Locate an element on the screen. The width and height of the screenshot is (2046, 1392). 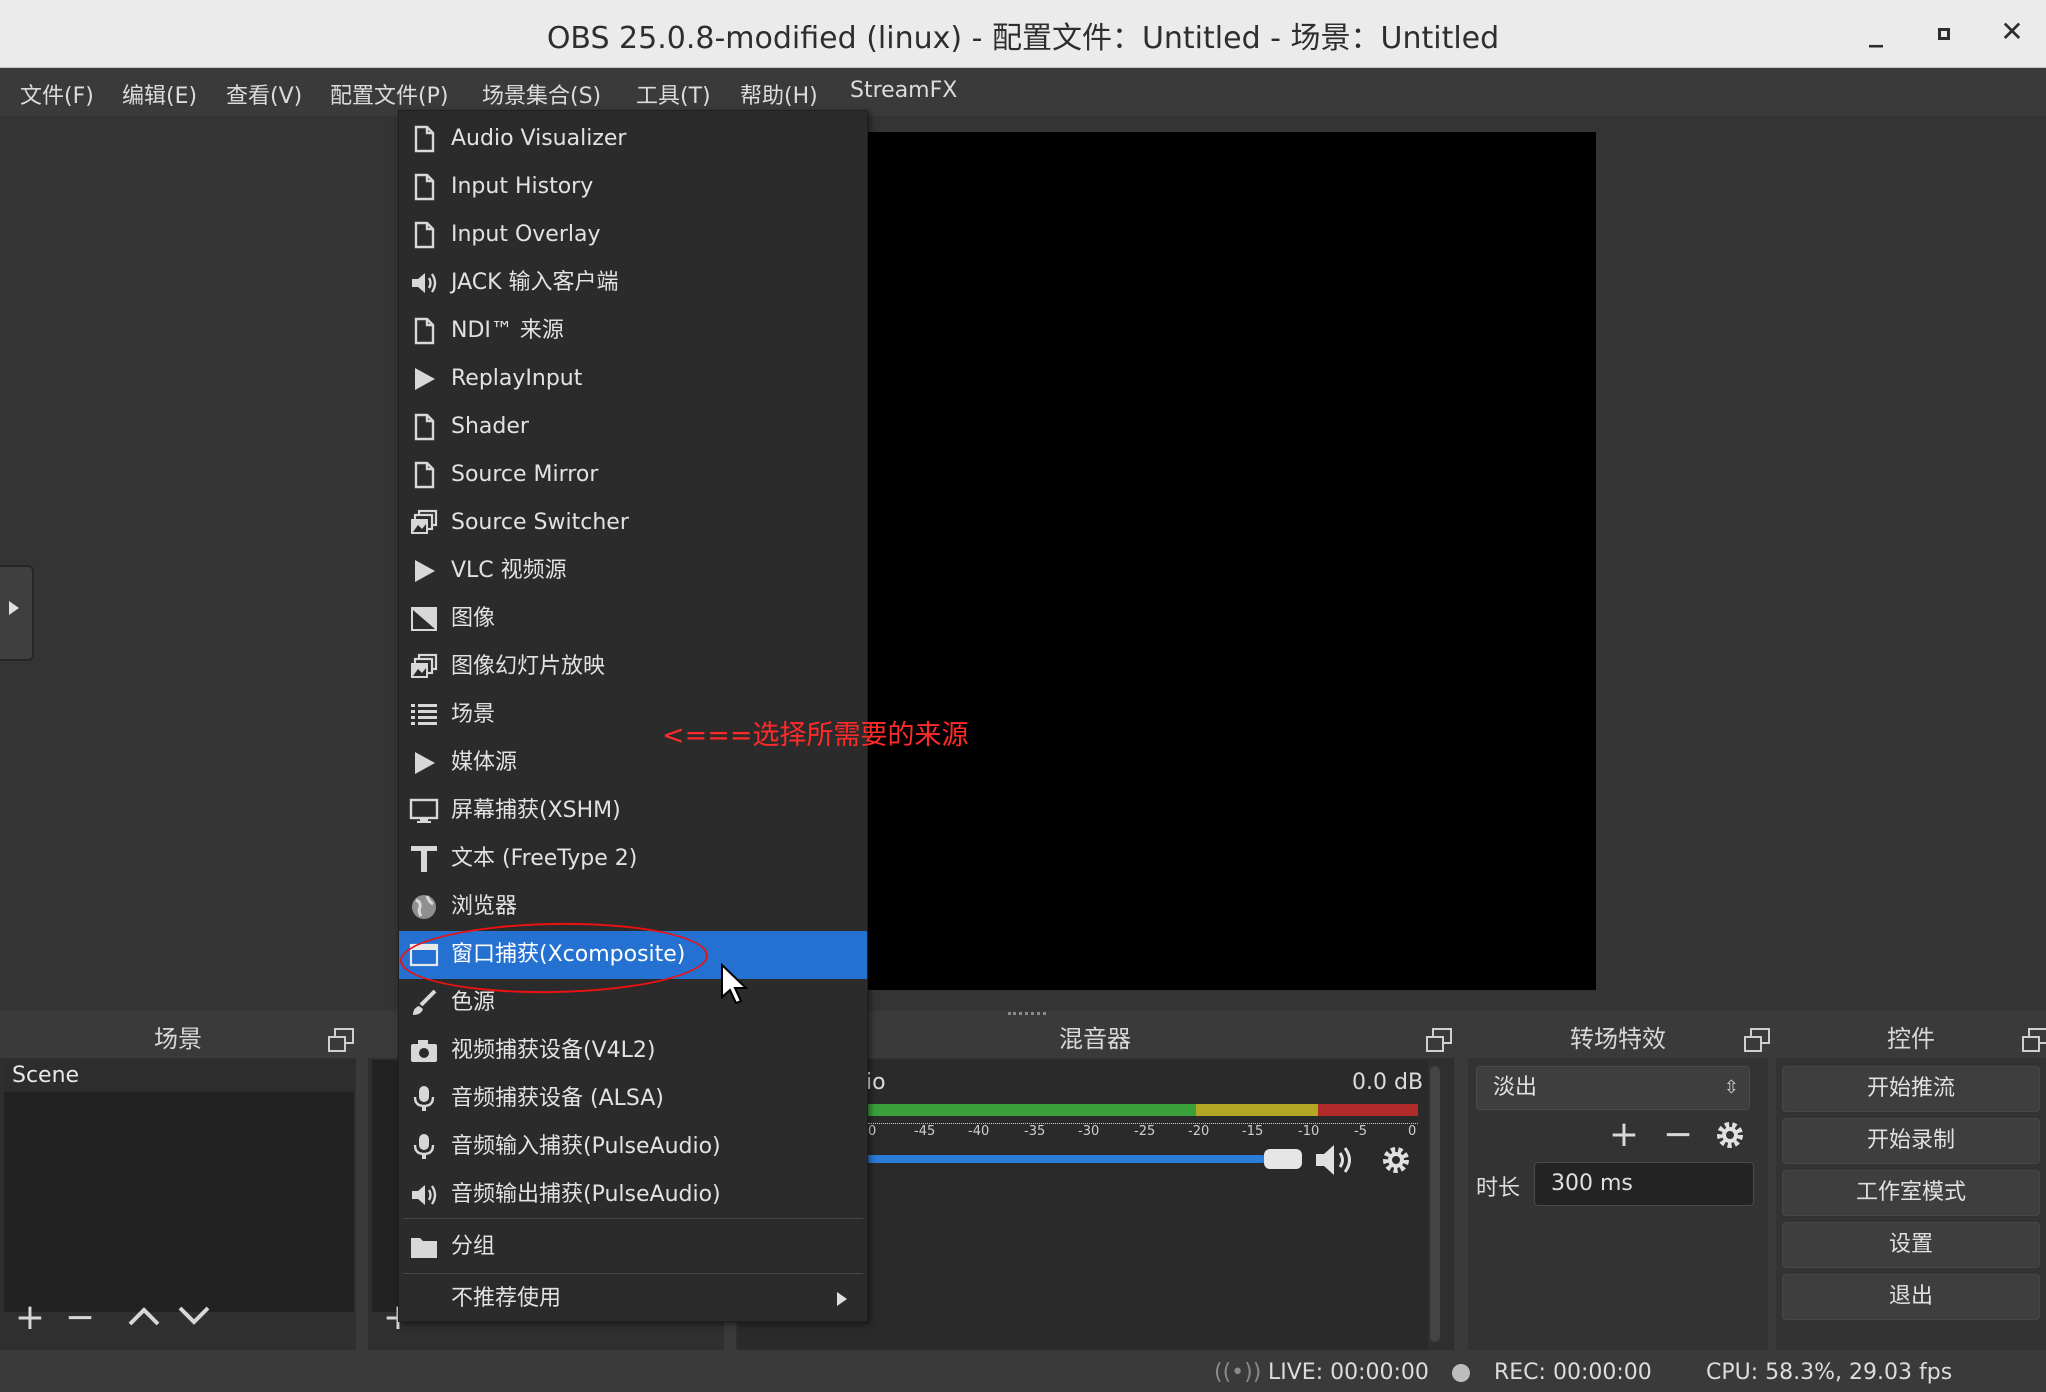
menu-item-label: Input History is located at coordinates (522, 186).